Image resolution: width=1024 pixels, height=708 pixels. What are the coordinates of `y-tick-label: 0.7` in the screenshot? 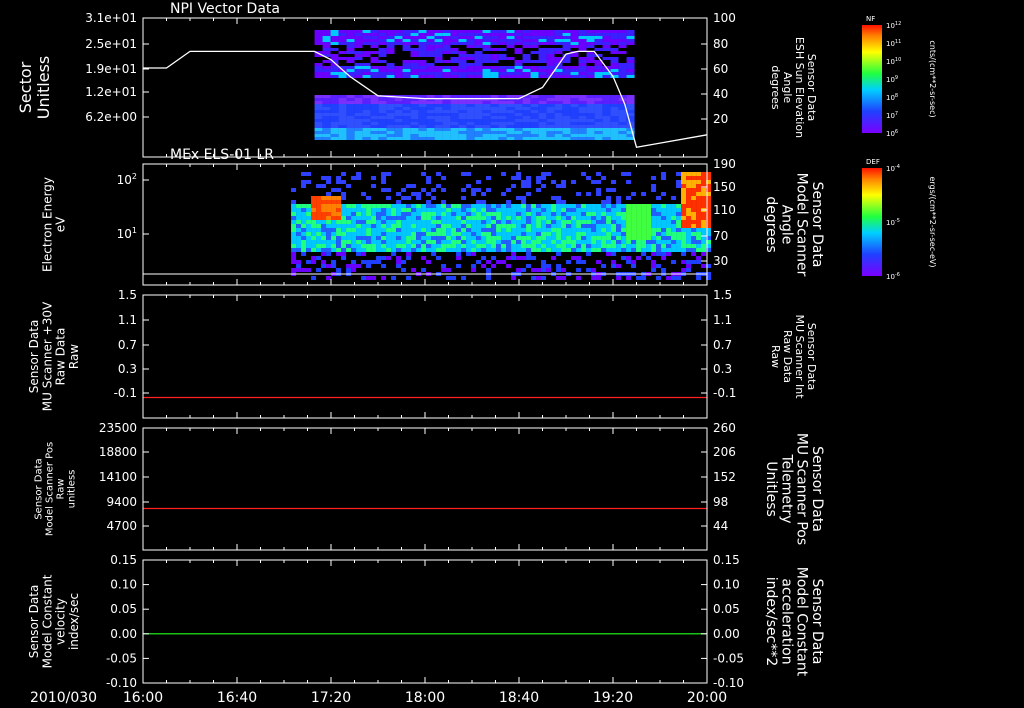 It's located at (722, 345).